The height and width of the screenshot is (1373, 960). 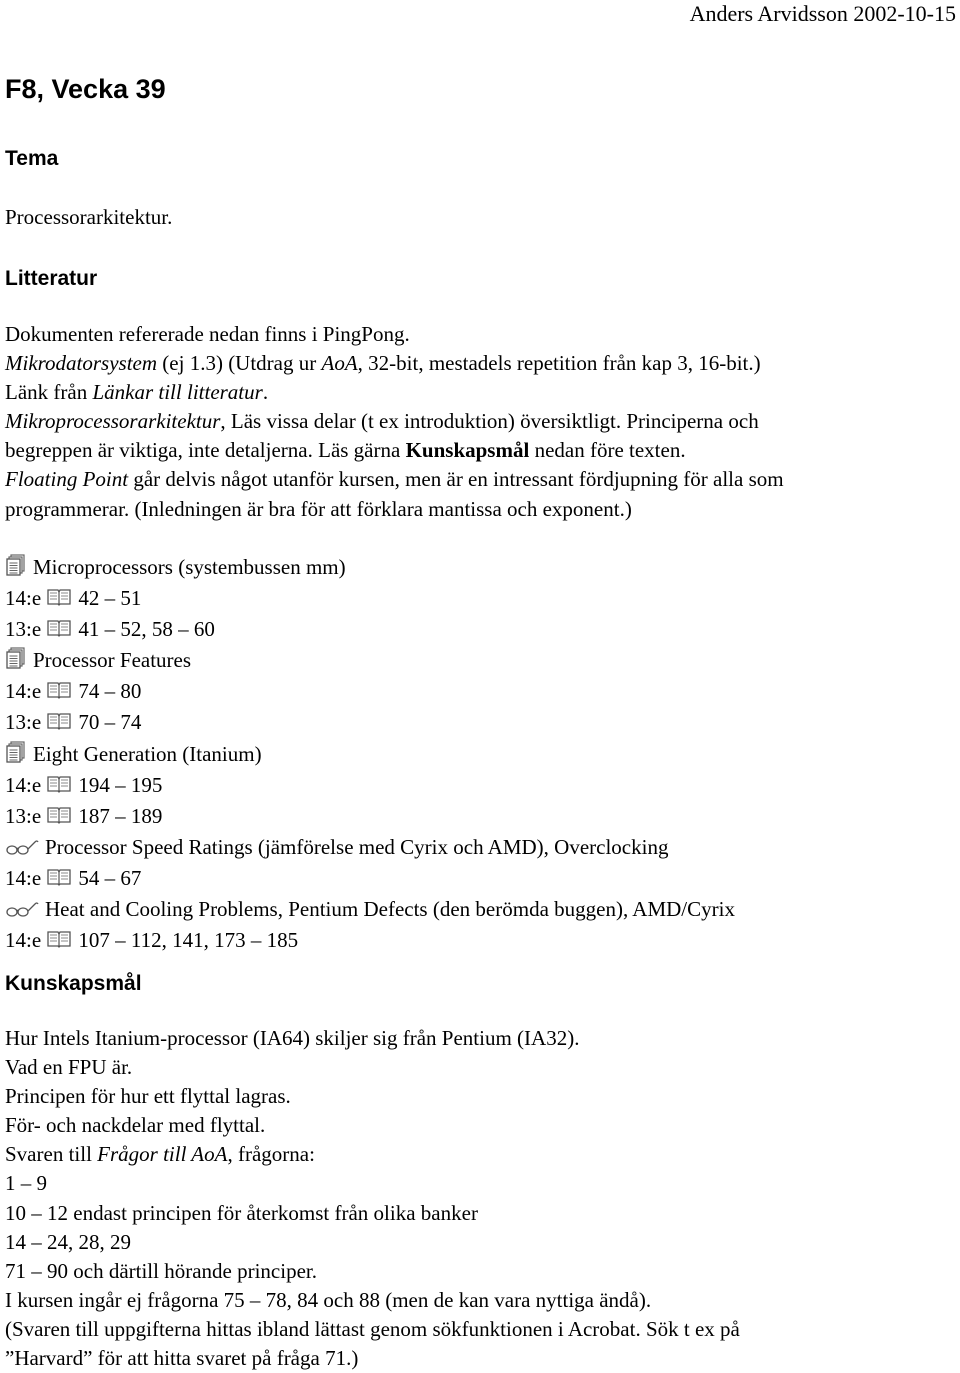 What do you see at coordinates (89, 217) in the screenshot?
I see `tema-text: Processorarkitektur.` at bounding box center [89, 217].